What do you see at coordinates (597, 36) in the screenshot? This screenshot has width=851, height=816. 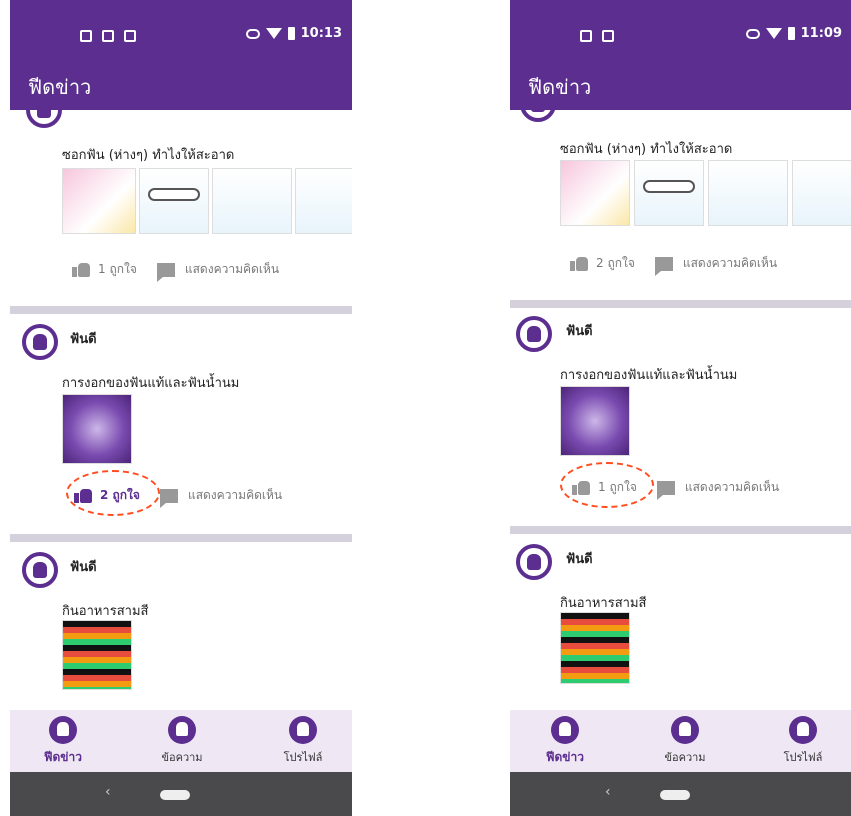 I see `notification-icons` at bounding box center [597, 36].